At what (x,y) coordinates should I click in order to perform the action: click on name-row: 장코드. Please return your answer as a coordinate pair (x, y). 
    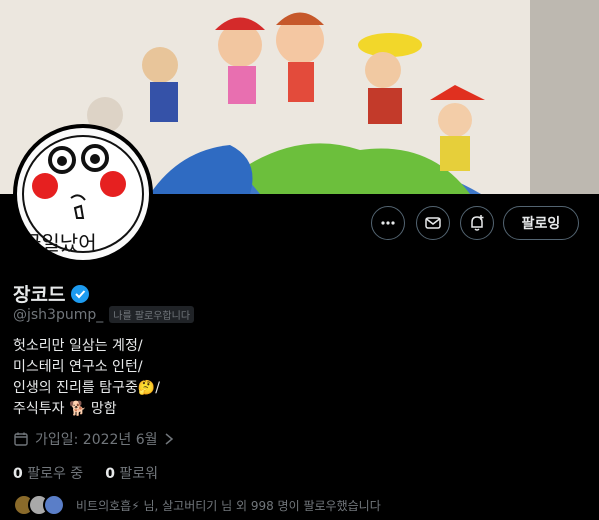
    Looking at the image, I should click on (51, 293).